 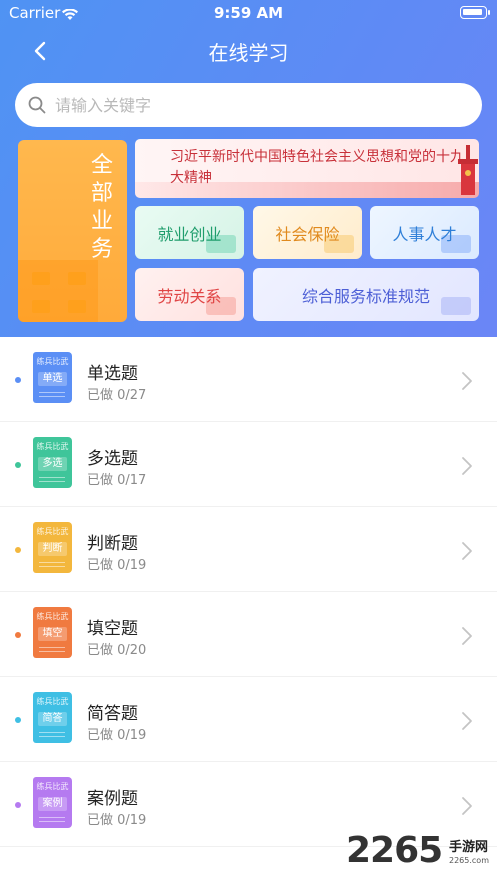 I want to click on all-business-card: 全部业务, so click(x=72, y=231).